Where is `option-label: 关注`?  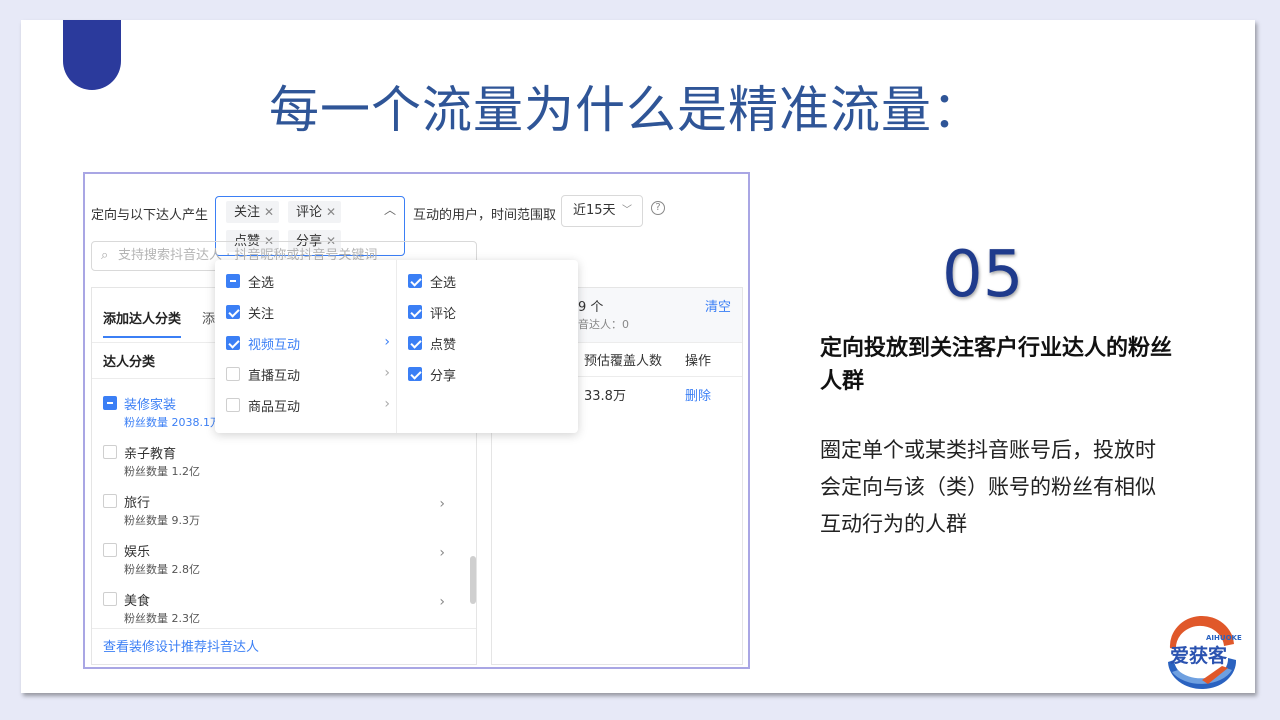
option-label: 关注 is located at coordinates (261, 314).